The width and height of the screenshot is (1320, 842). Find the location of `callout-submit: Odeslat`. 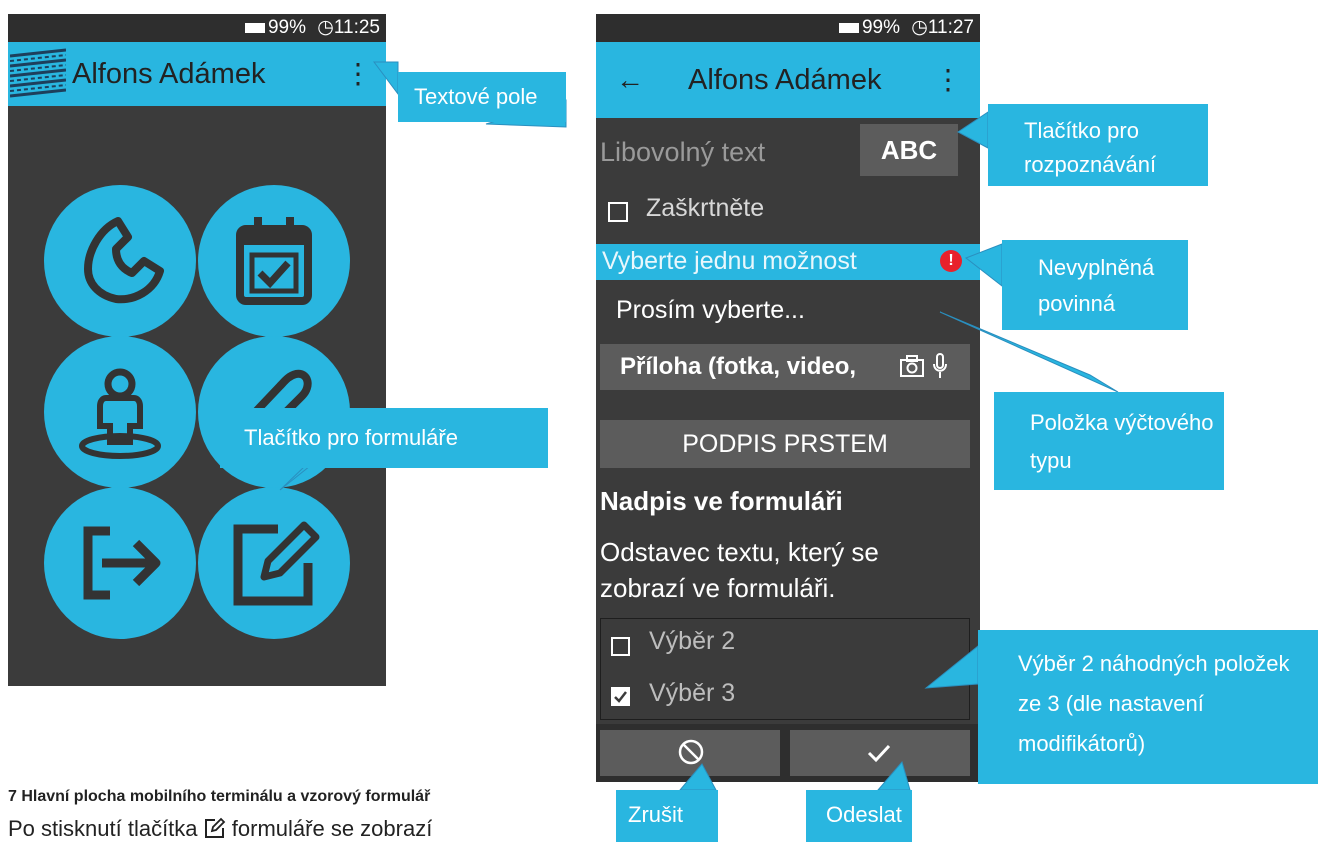

callout-submit: Odeslat is located at coordinates (859, 816).